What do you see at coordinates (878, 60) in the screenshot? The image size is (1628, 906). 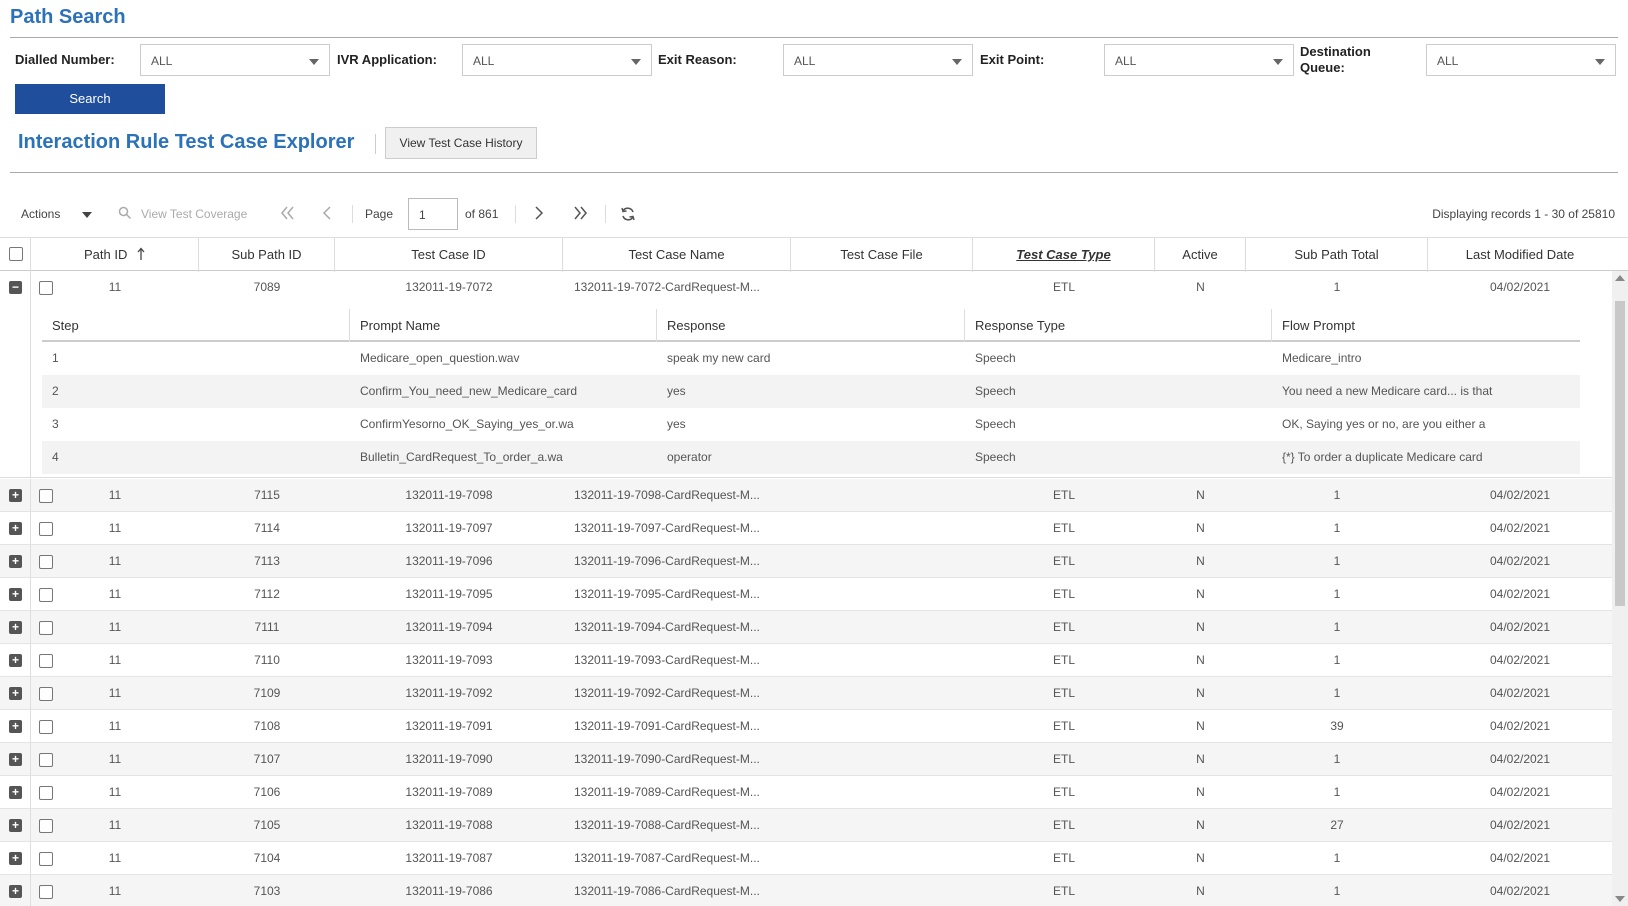 I see `exit-reason-select: ALL` at bounding box center [878, 60].